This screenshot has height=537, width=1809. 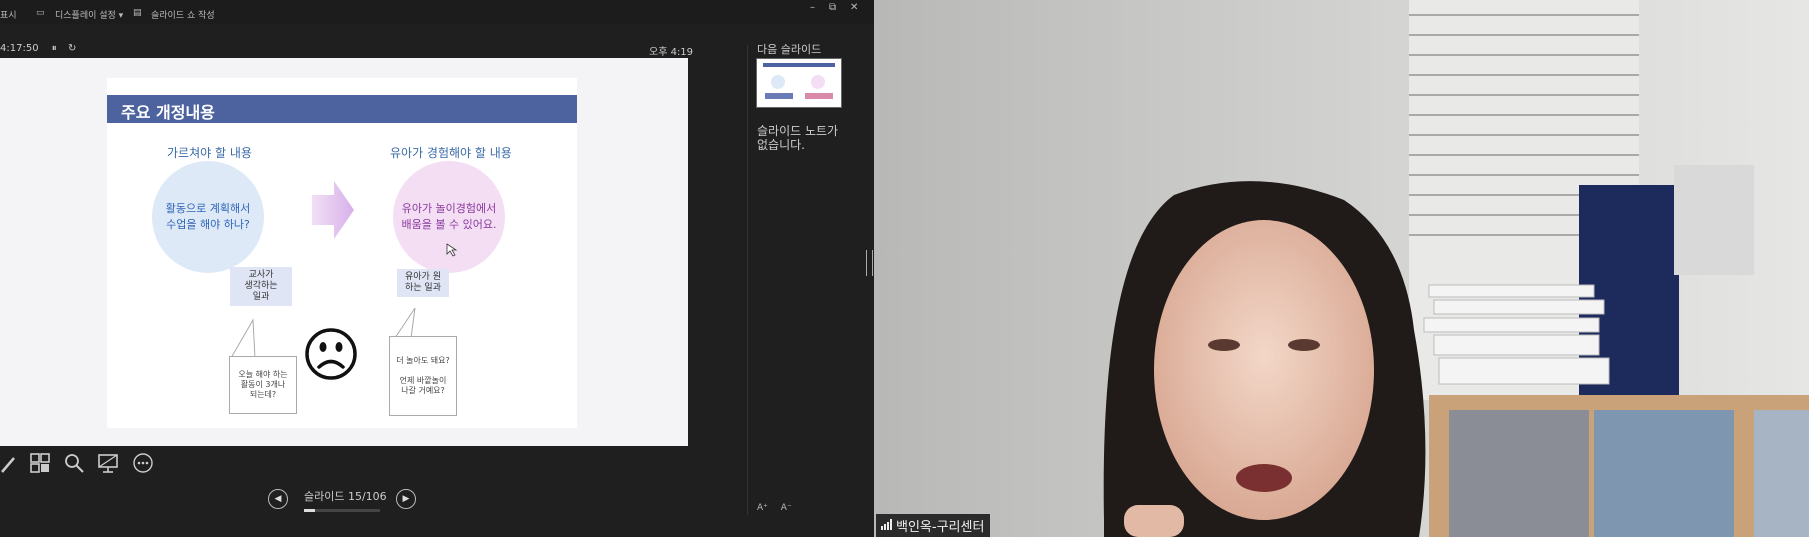 I want to click on participant-name-tag: 백인옥-구리센터, so click(x=933, y=525).